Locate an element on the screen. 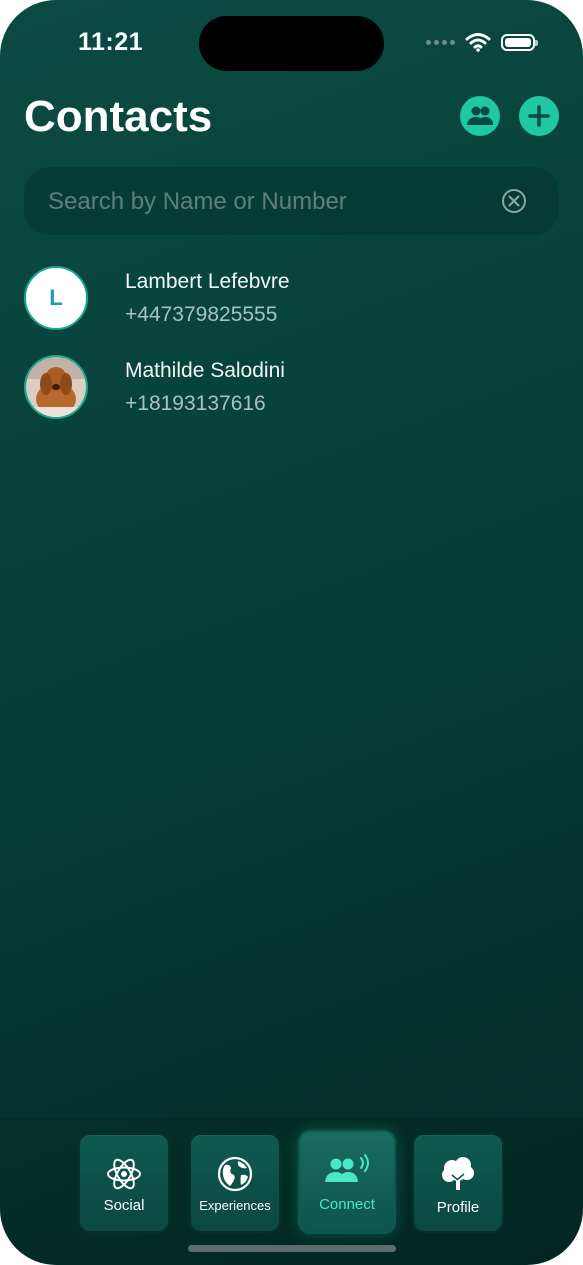  contact-row: Mathilde Salodini +18193137616 is located at coordinates (291, 393).